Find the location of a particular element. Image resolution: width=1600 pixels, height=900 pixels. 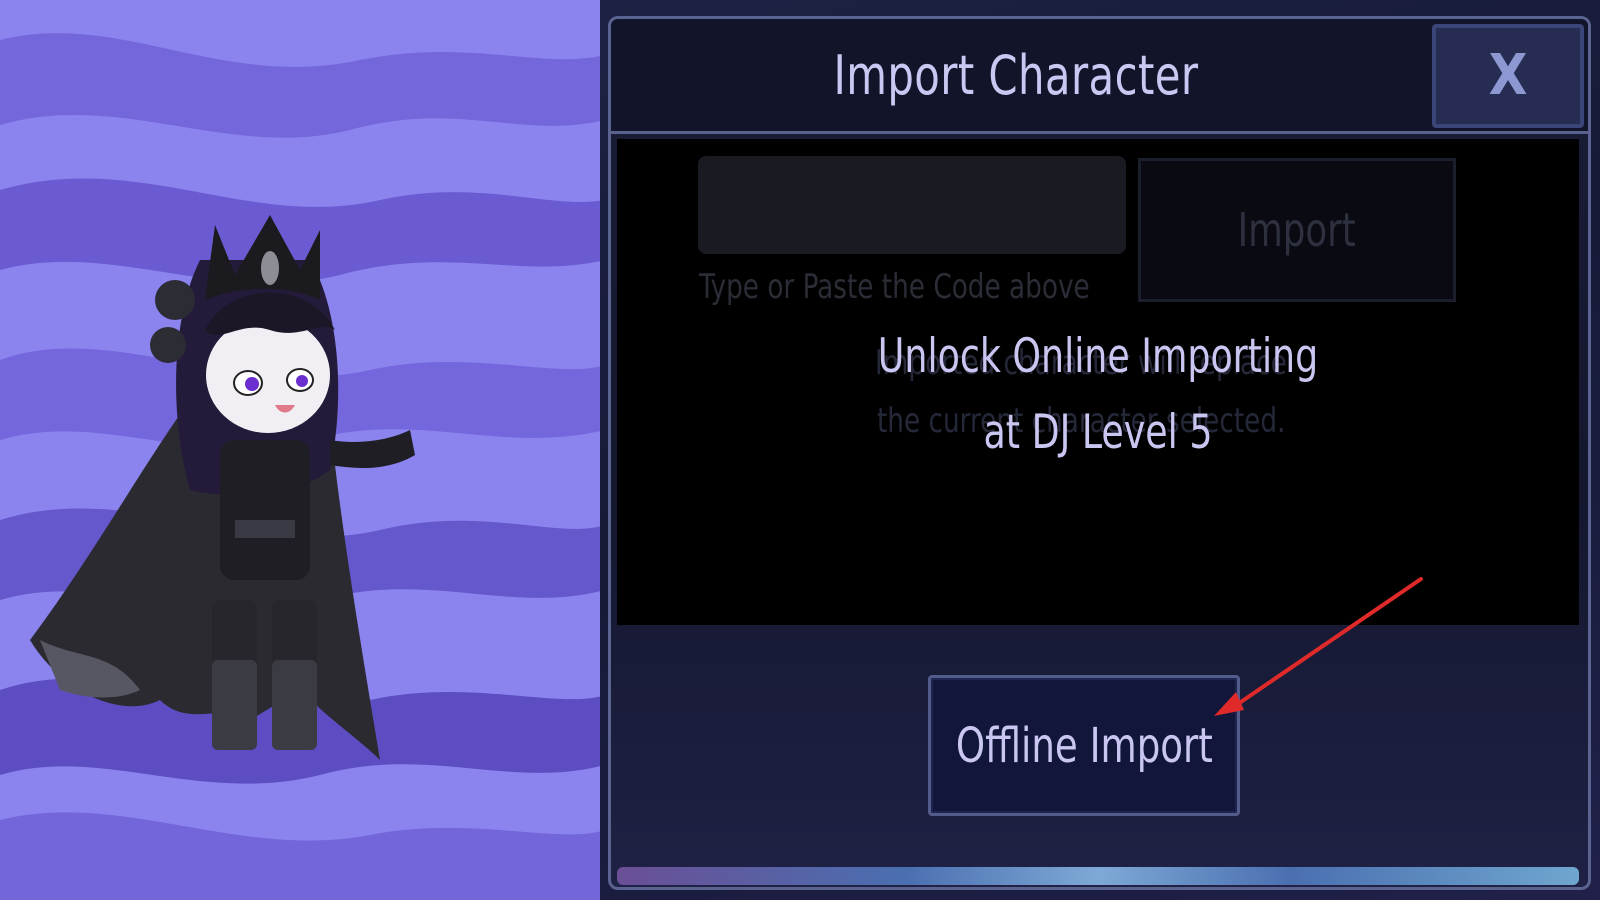

bottom-accent-bar is located at coordinates (1098, 876).